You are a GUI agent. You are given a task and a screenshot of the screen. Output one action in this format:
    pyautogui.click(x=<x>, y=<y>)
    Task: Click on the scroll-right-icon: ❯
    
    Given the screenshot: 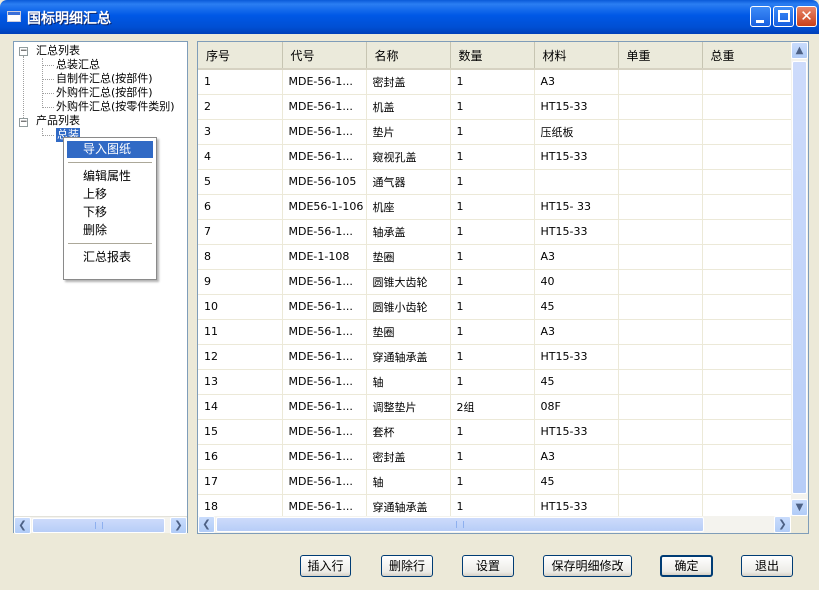 What is the action you would take?
    pyautogui.click(x=782, y=524)
    